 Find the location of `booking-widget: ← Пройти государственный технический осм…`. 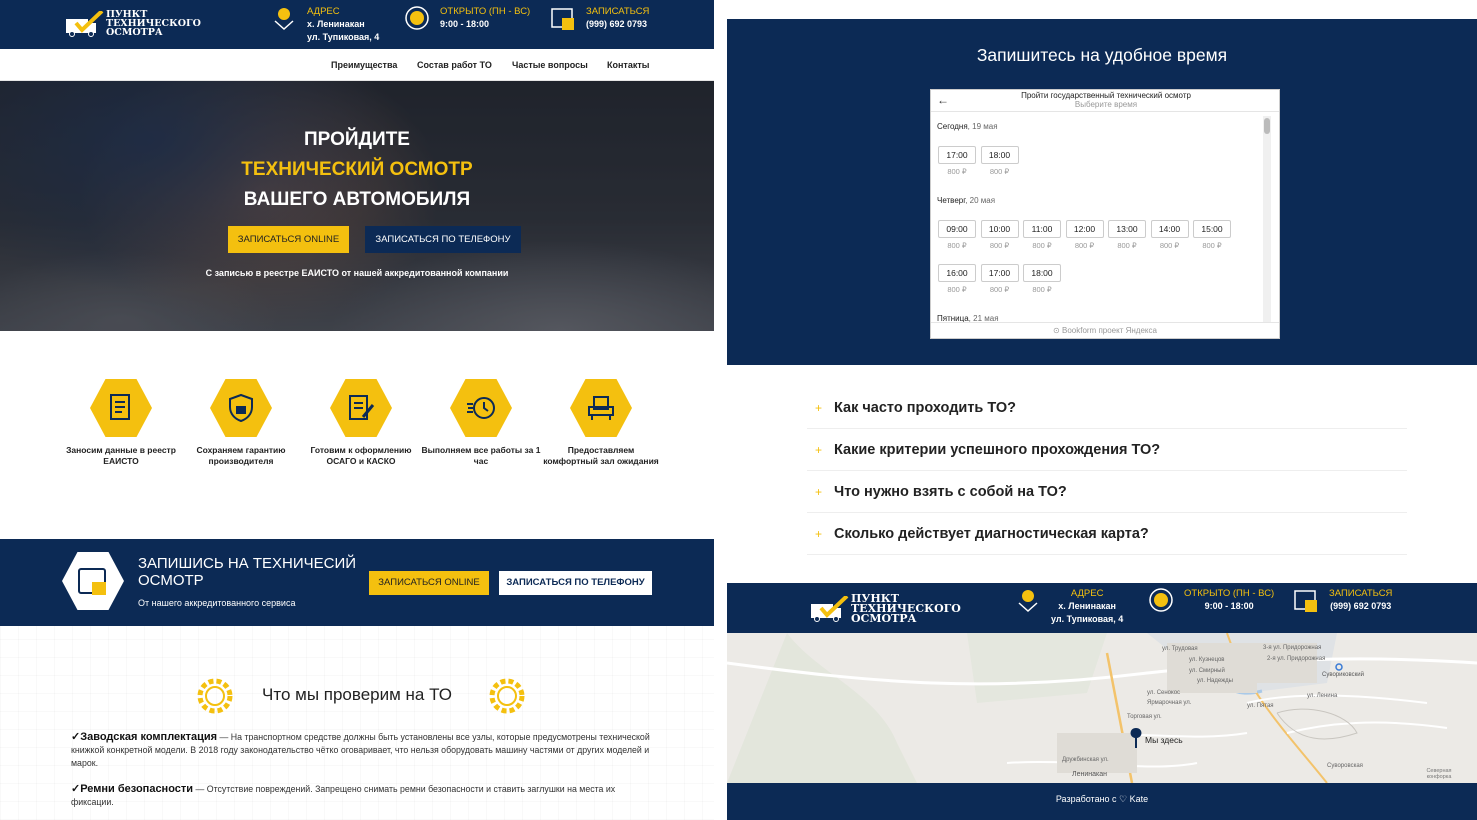

booking-widget: ← Пройти государственный технический осм… is located at coordinates (1105, 214).